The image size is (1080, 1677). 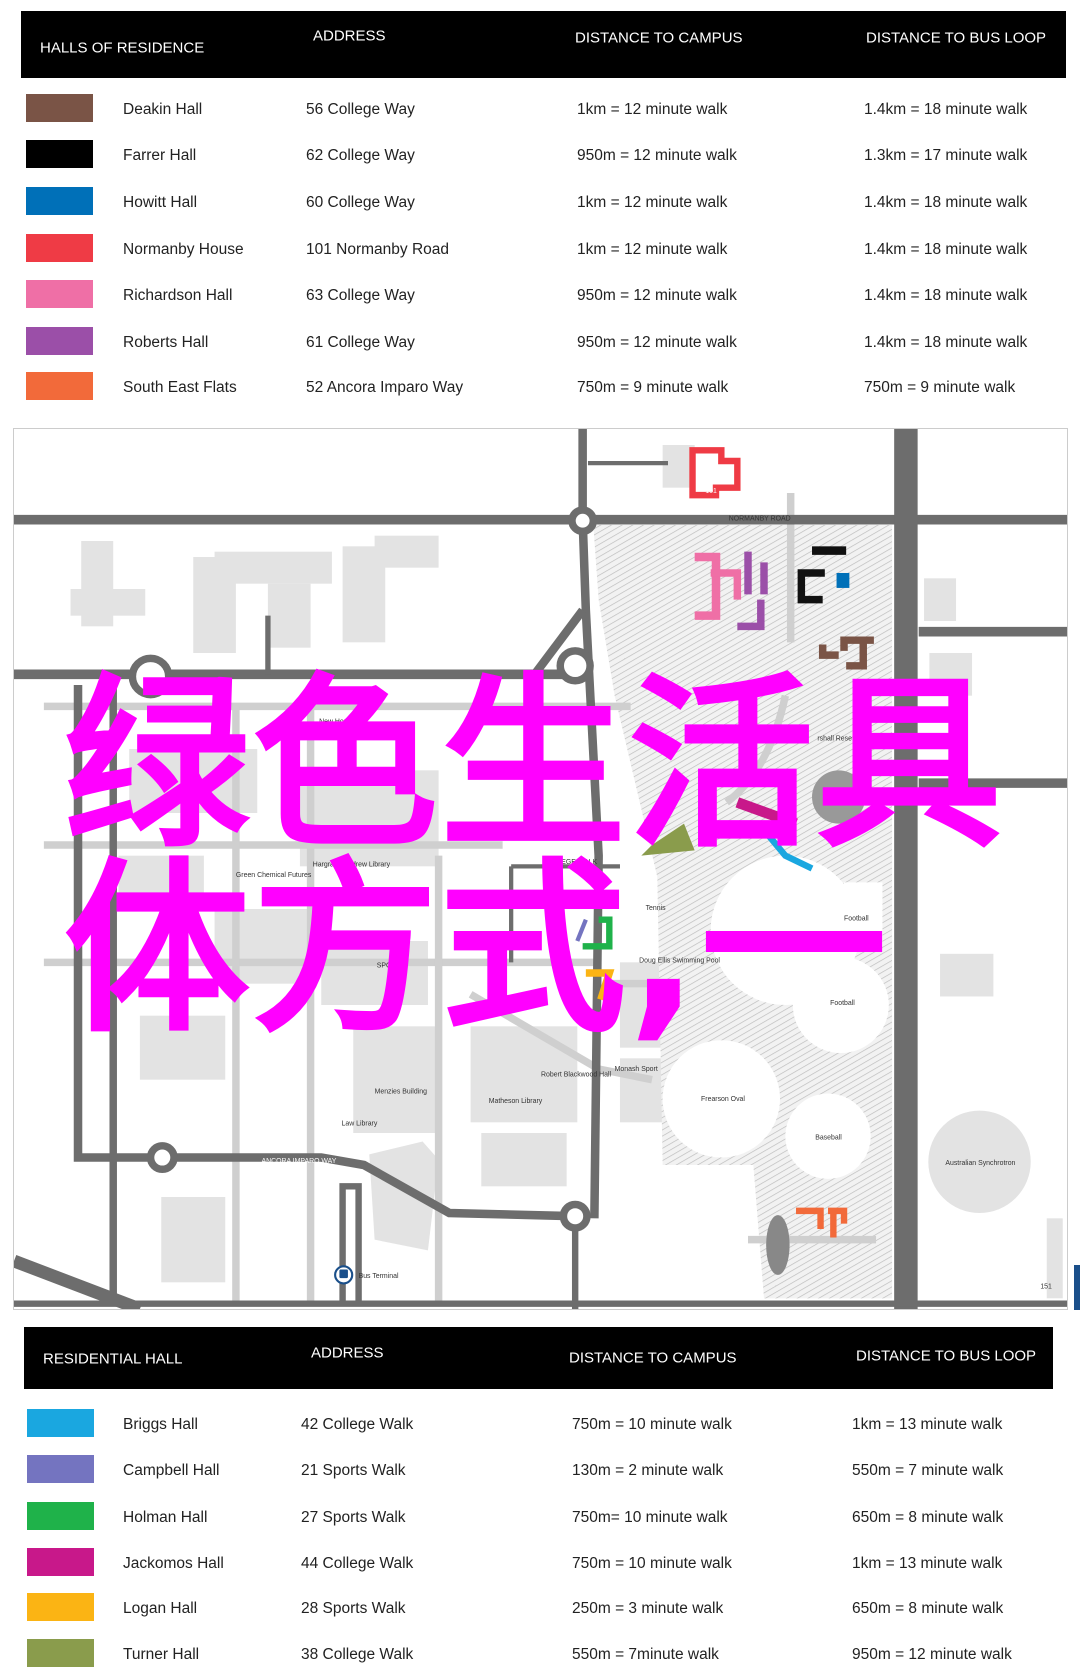 I want to click on map-label-normanby-road: NORMANBY ROAD, so click(x=760, y=519).